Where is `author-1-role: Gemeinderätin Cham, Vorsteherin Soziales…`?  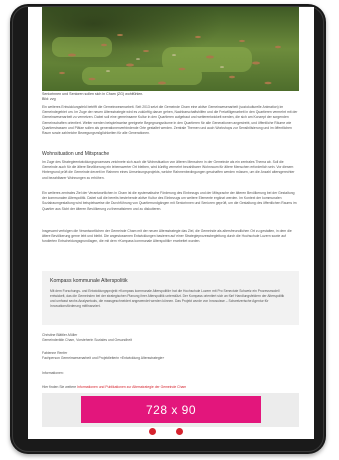
author-1-role: Gemeinderätin Cham, Vorsteherin Soziales… is located at coordinates (87, 339).